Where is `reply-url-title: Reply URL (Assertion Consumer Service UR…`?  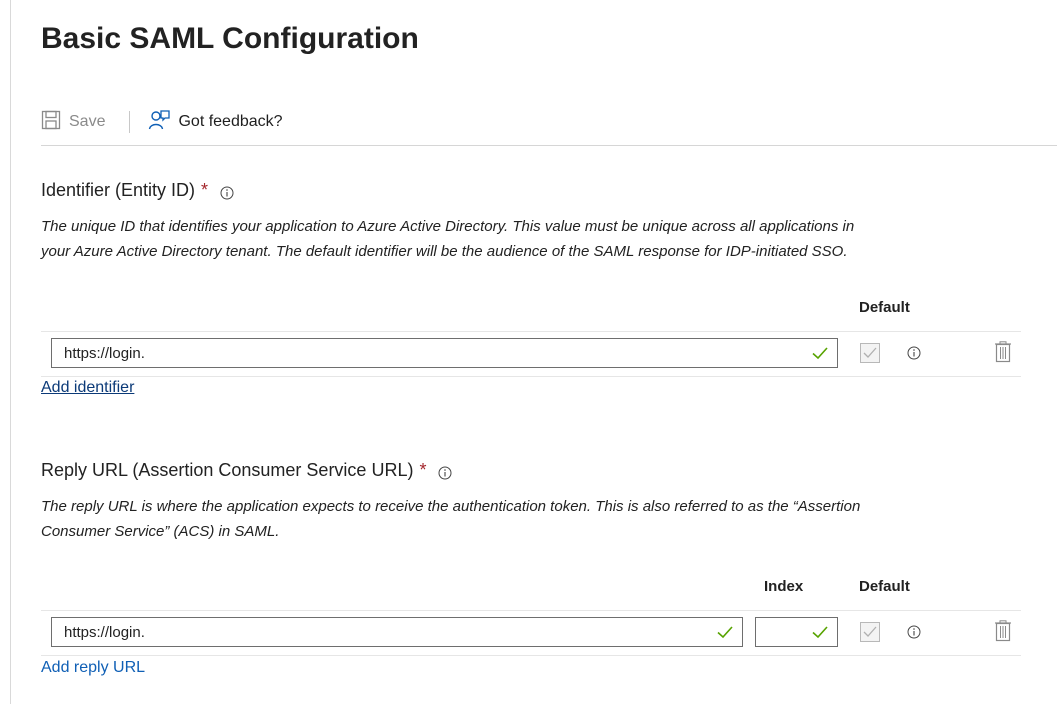
reply-url-title: Reply URL (Assertion Consumer Service UR… is located at coordinates (227, 470).